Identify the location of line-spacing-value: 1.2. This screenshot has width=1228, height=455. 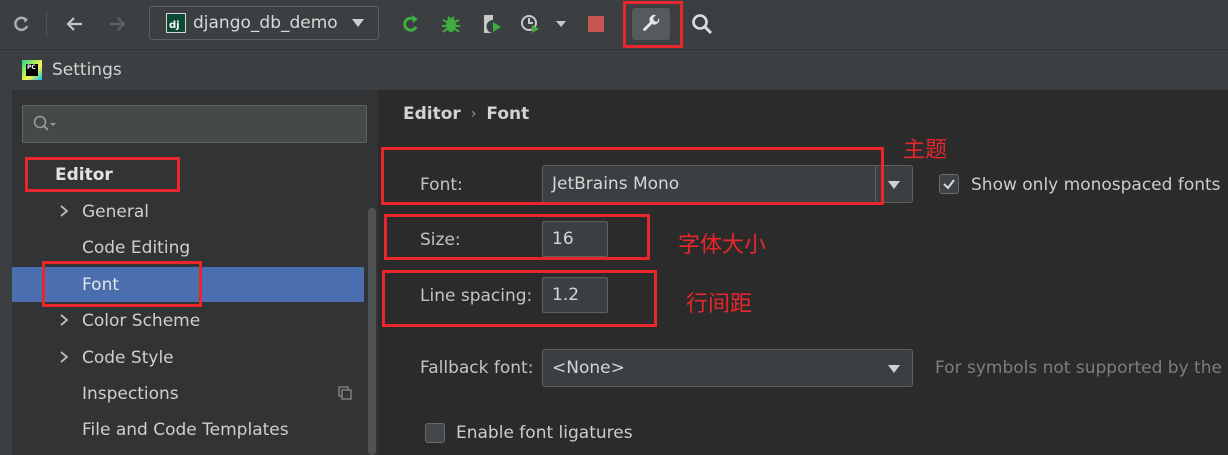
(566, 295).